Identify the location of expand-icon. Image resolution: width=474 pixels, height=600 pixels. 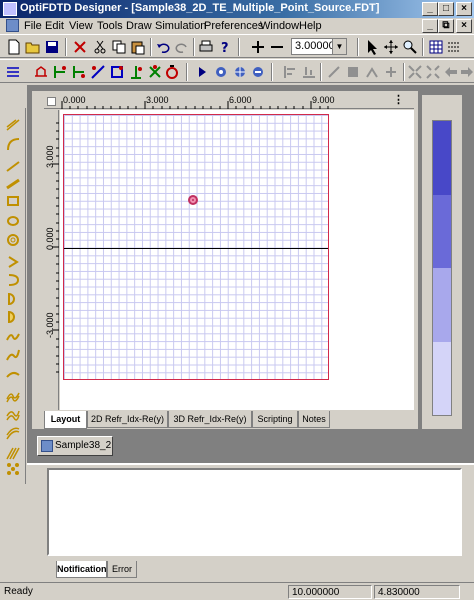
(433, 72).